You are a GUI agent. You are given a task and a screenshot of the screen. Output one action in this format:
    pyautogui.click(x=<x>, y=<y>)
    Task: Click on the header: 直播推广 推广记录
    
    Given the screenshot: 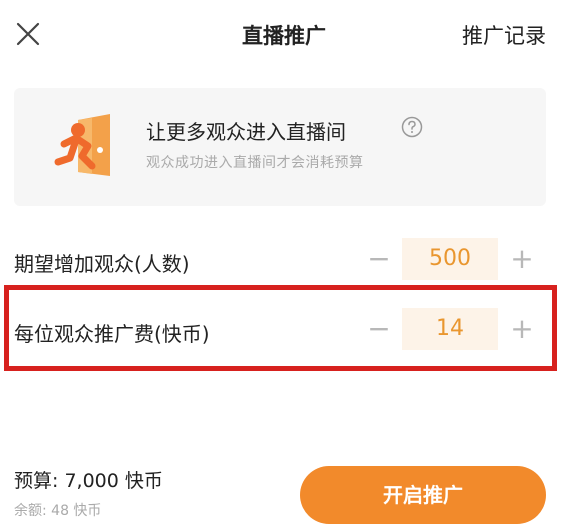 What is the action you would take?
    pyautogui.click(x=284, y=36)
    